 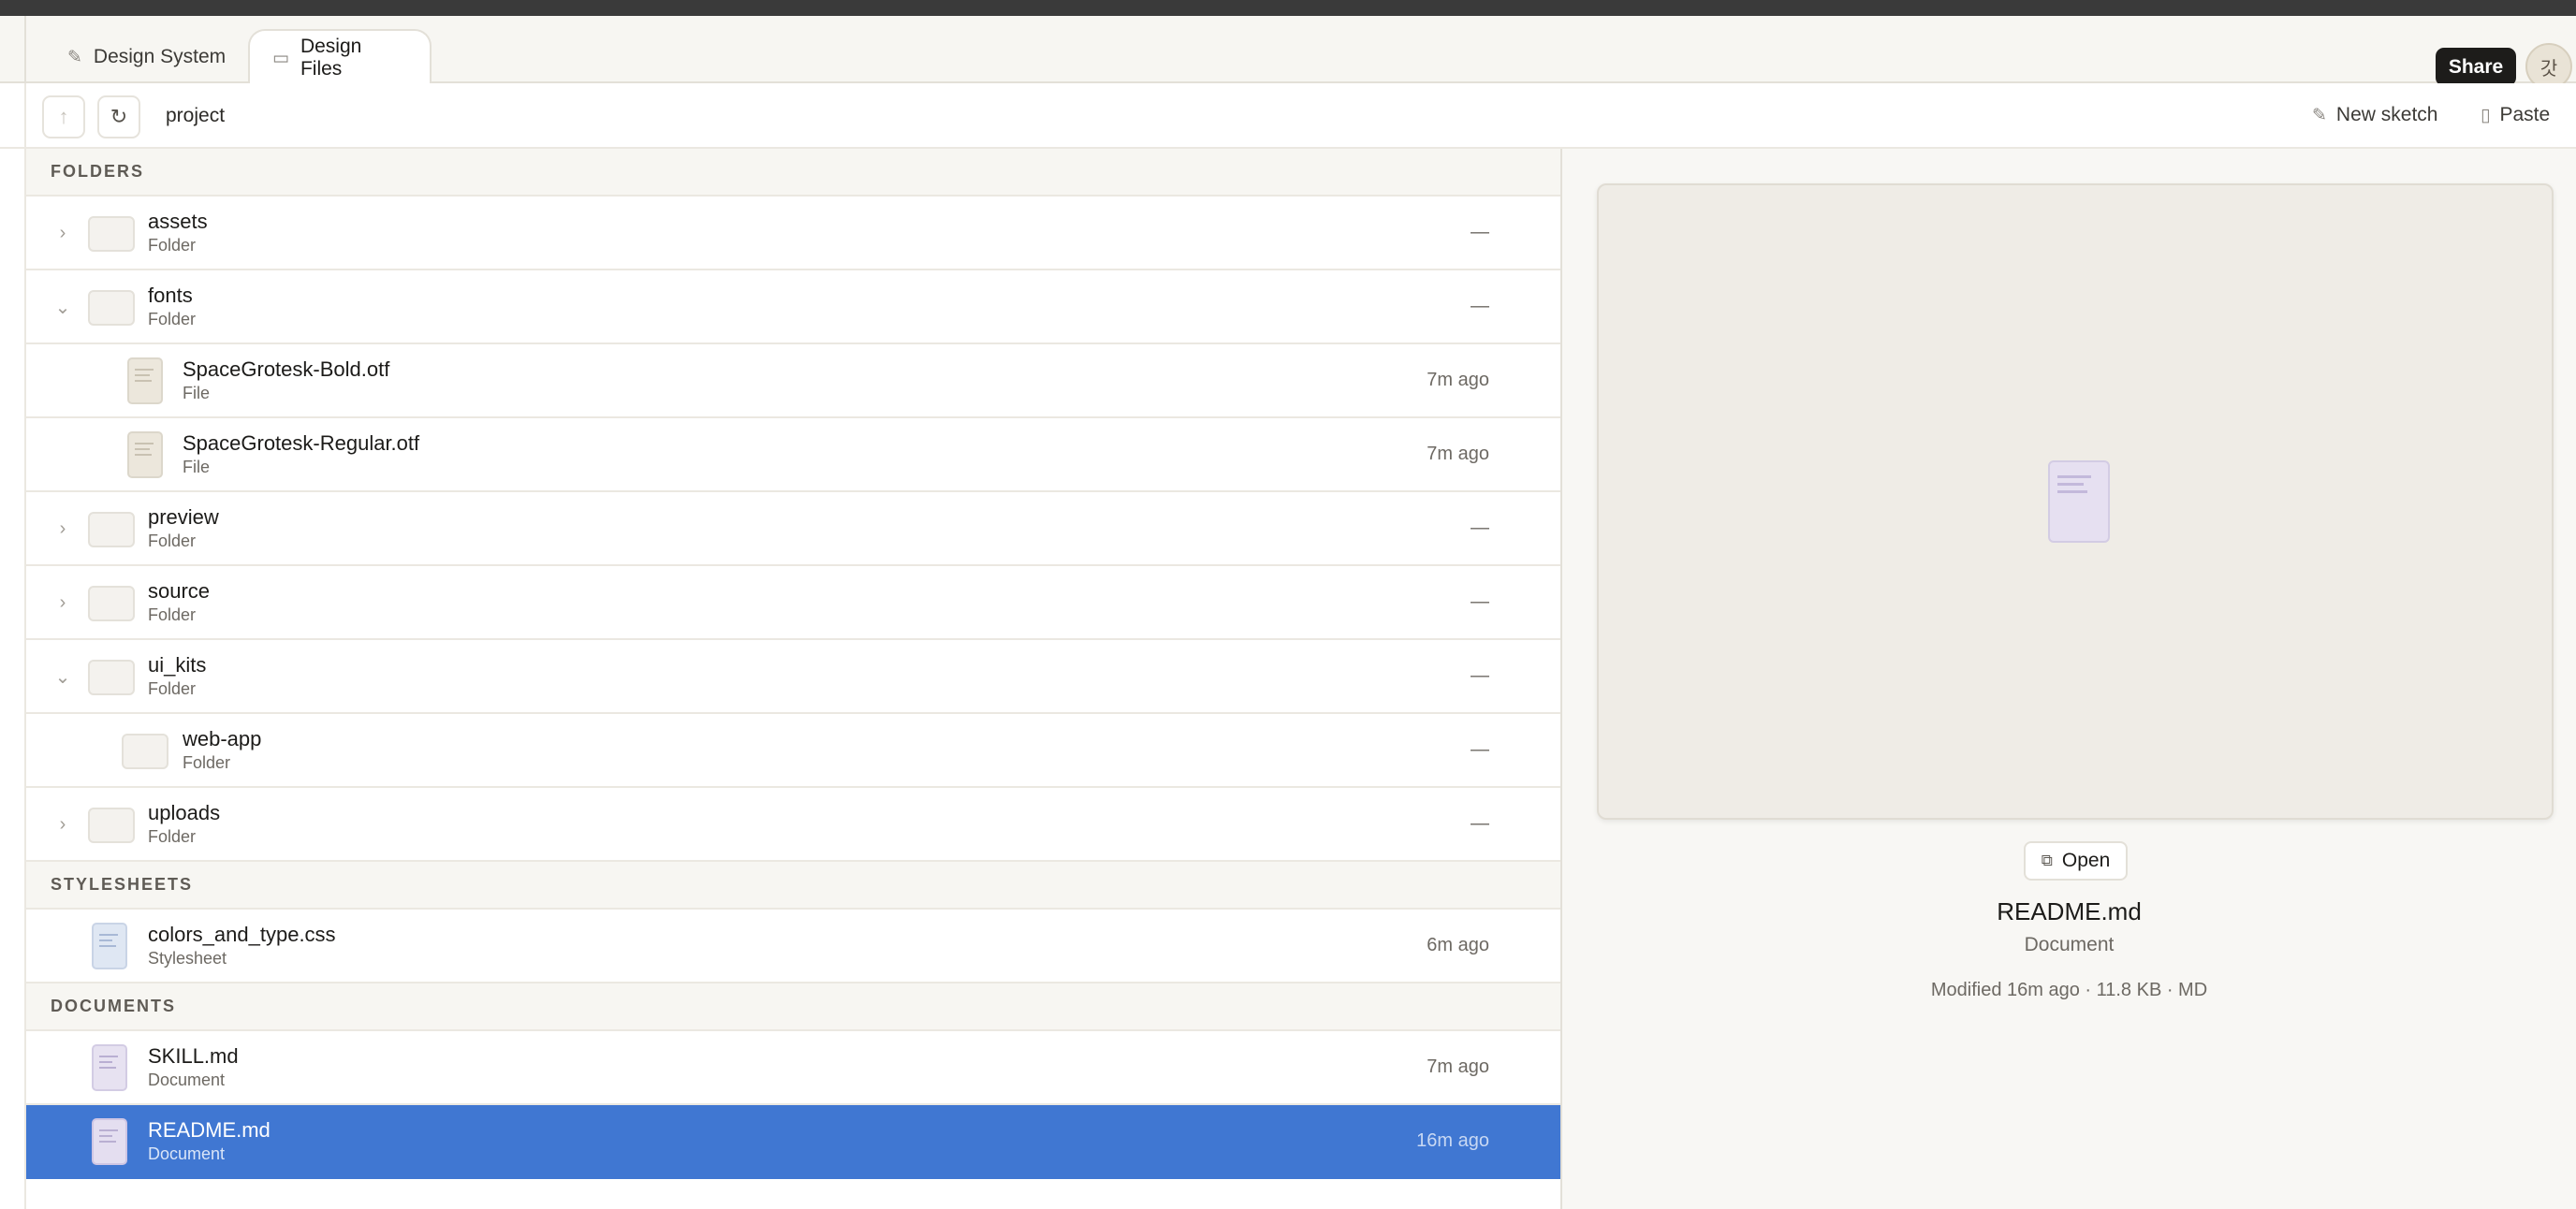 What do you see at coordinates (2476, 67) in the screenshot?
I see `share-button: Share` at bounding box center [2476, 67].